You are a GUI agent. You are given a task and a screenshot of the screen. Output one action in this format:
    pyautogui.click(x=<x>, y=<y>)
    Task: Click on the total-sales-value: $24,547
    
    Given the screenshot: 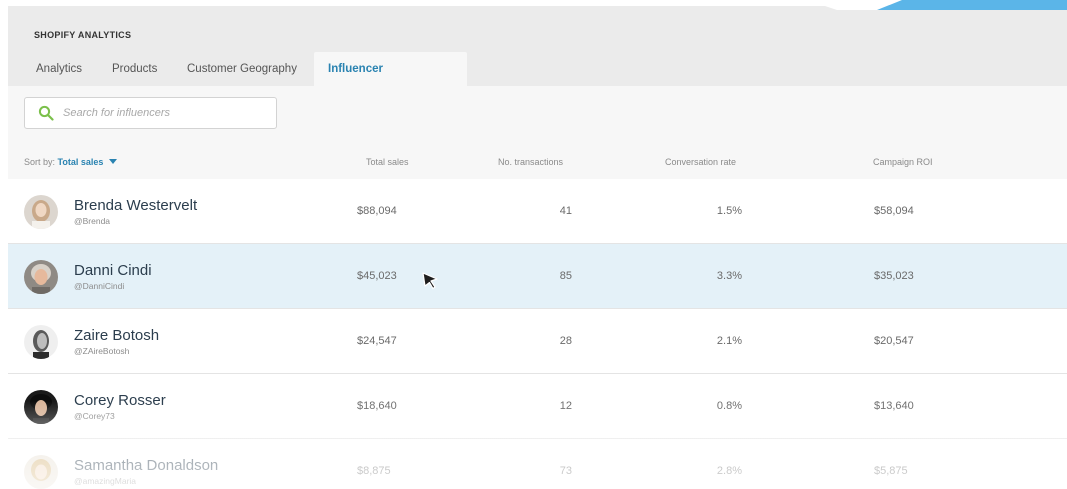 What is the action you would take?
    pyautogui.click(x=377, y=341)
    